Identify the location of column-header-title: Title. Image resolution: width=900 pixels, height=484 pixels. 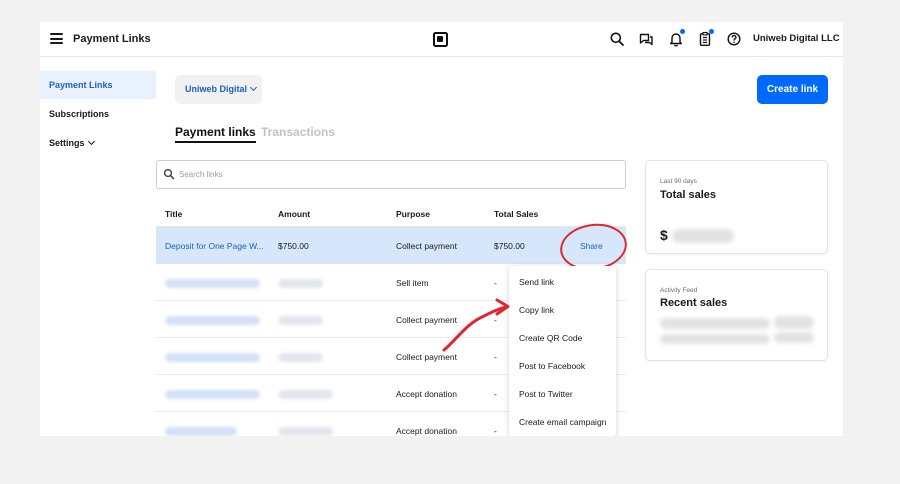
(173, 214).